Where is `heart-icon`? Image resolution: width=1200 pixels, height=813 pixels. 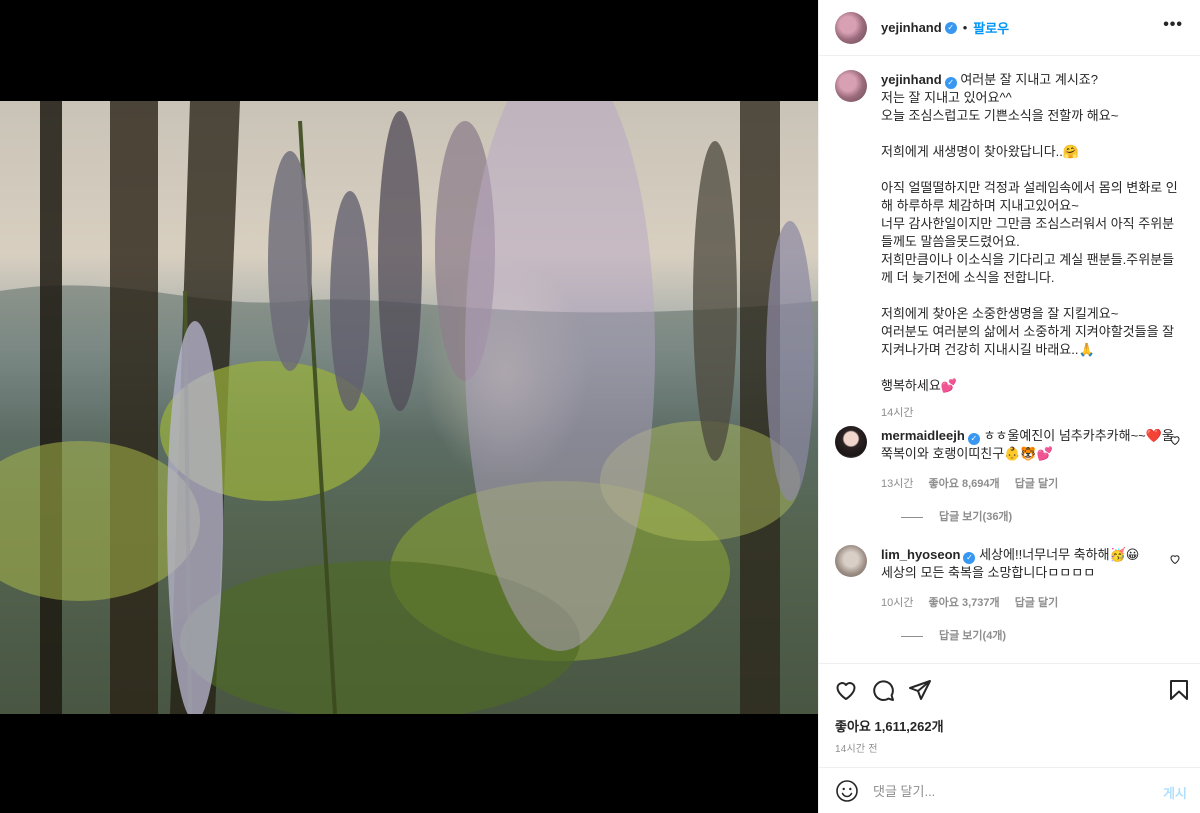
heart-icon is located at coordinates (846, 690).